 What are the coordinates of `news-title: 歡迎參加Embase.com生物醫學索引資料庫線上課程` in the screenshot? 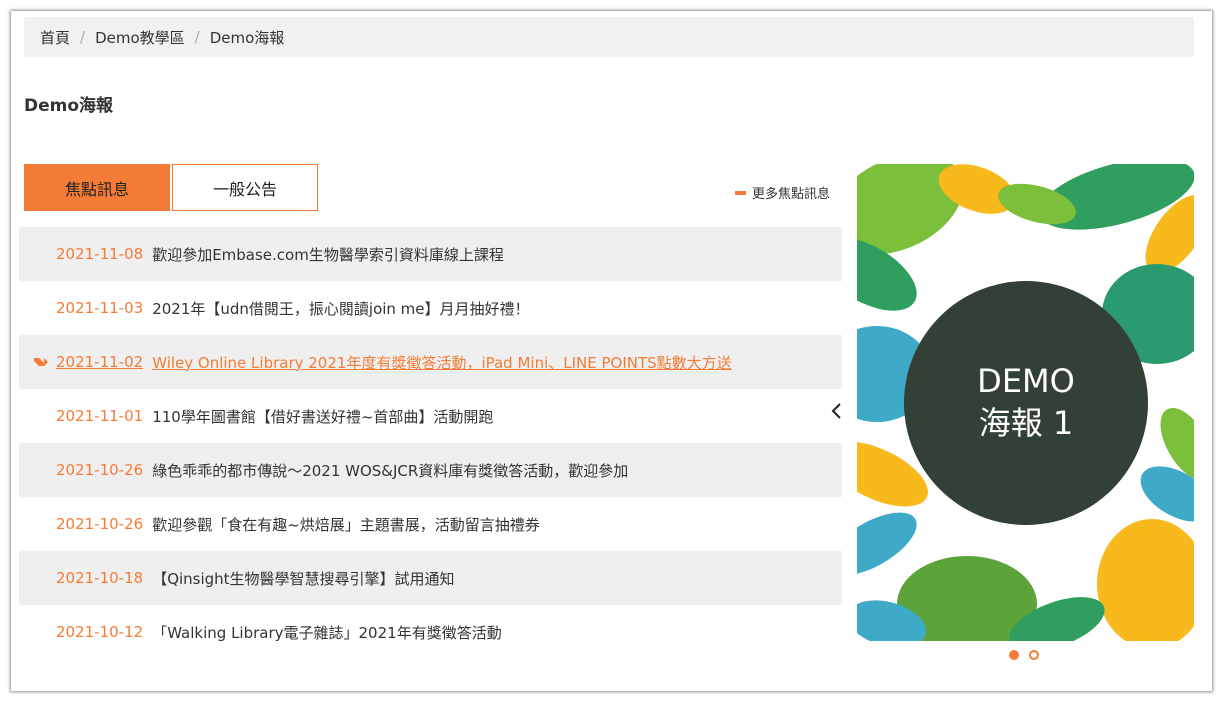 It's located at (328, 254).